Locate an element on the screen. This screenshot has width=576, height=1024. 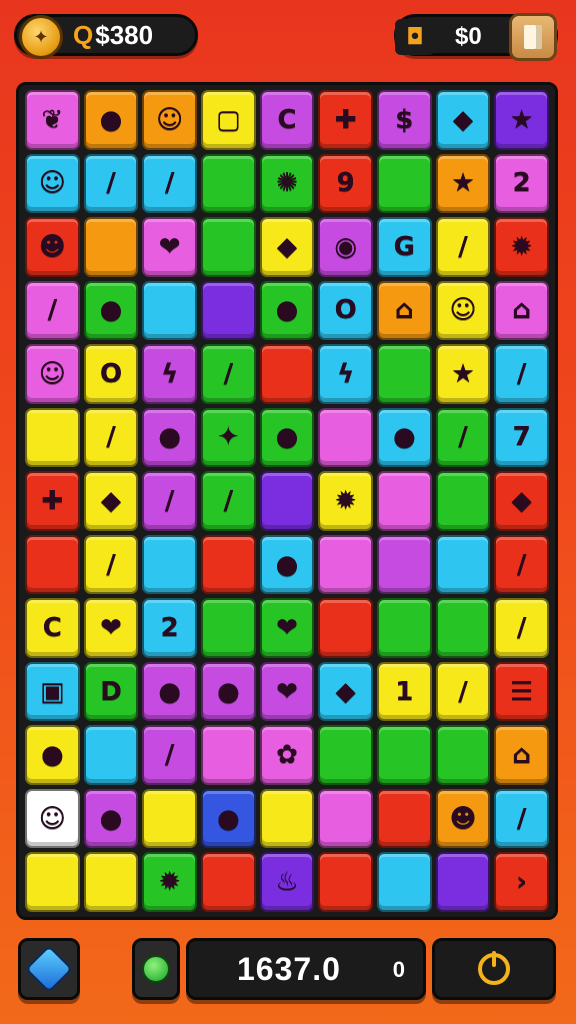
gem-button is located at coordinates (49, 969).